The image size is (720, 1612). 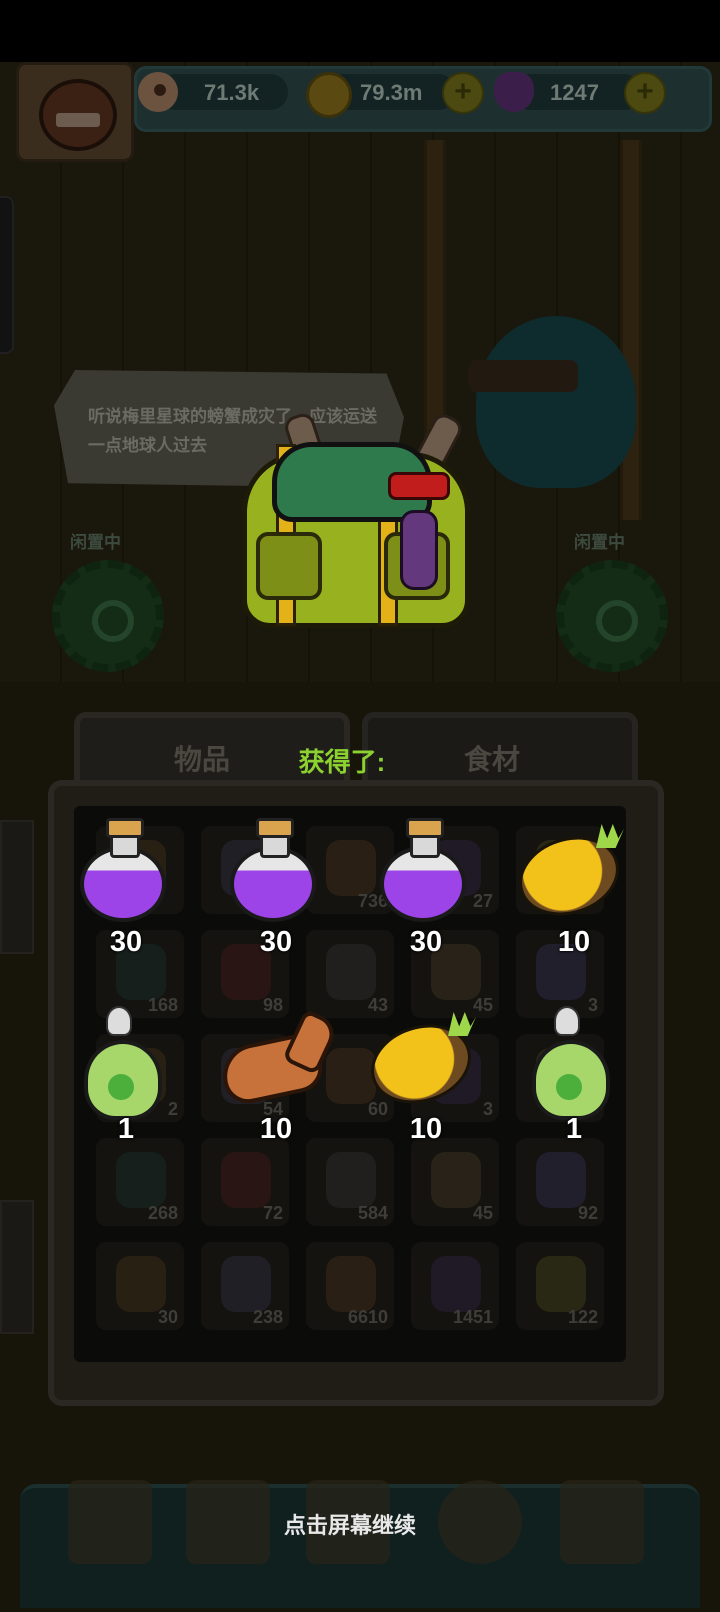 I want to click on potion-icon, so click(x=514, y=92).